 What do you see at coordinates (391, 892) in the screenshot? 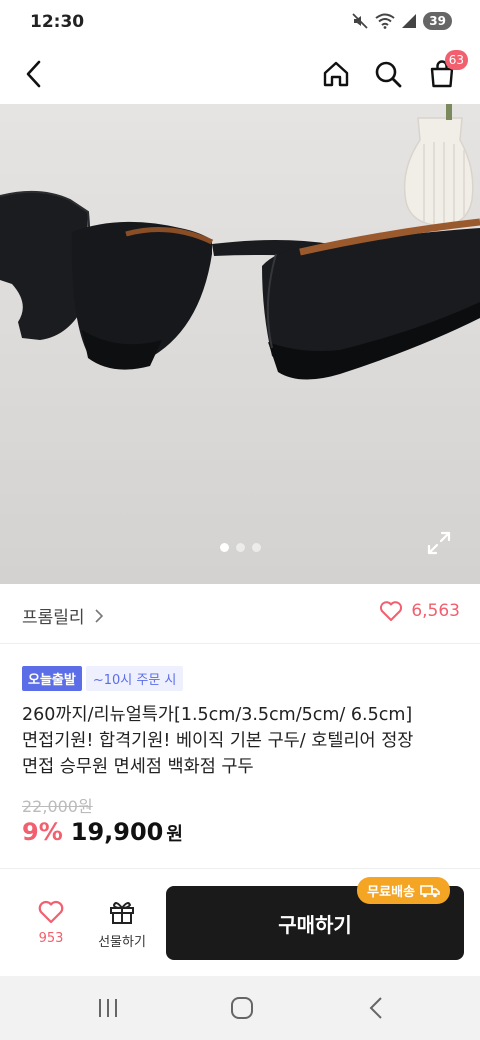
I see `free-shipping-label: 무료배송` at bounding box center [391, 892].